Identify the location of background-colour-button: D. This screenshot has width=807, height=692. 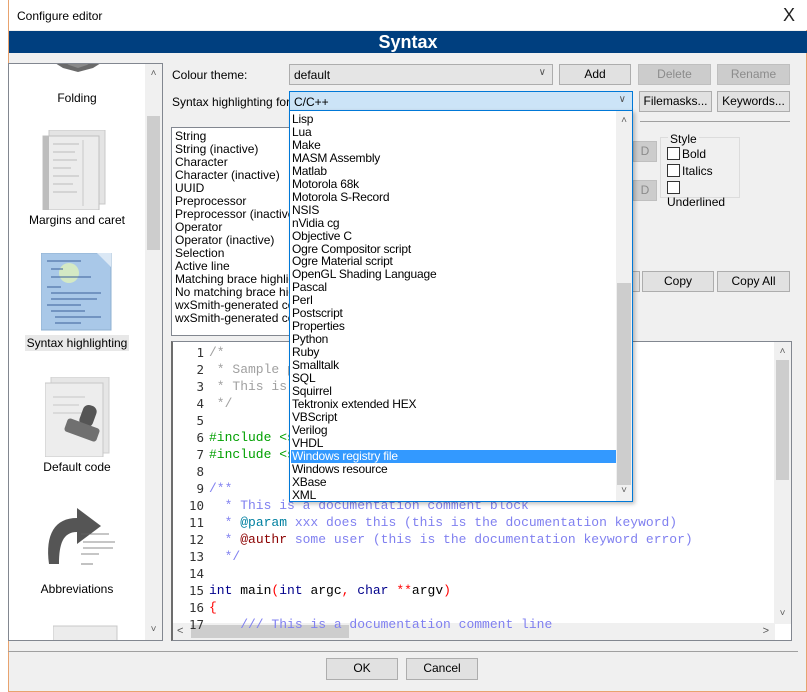
(645, 190).